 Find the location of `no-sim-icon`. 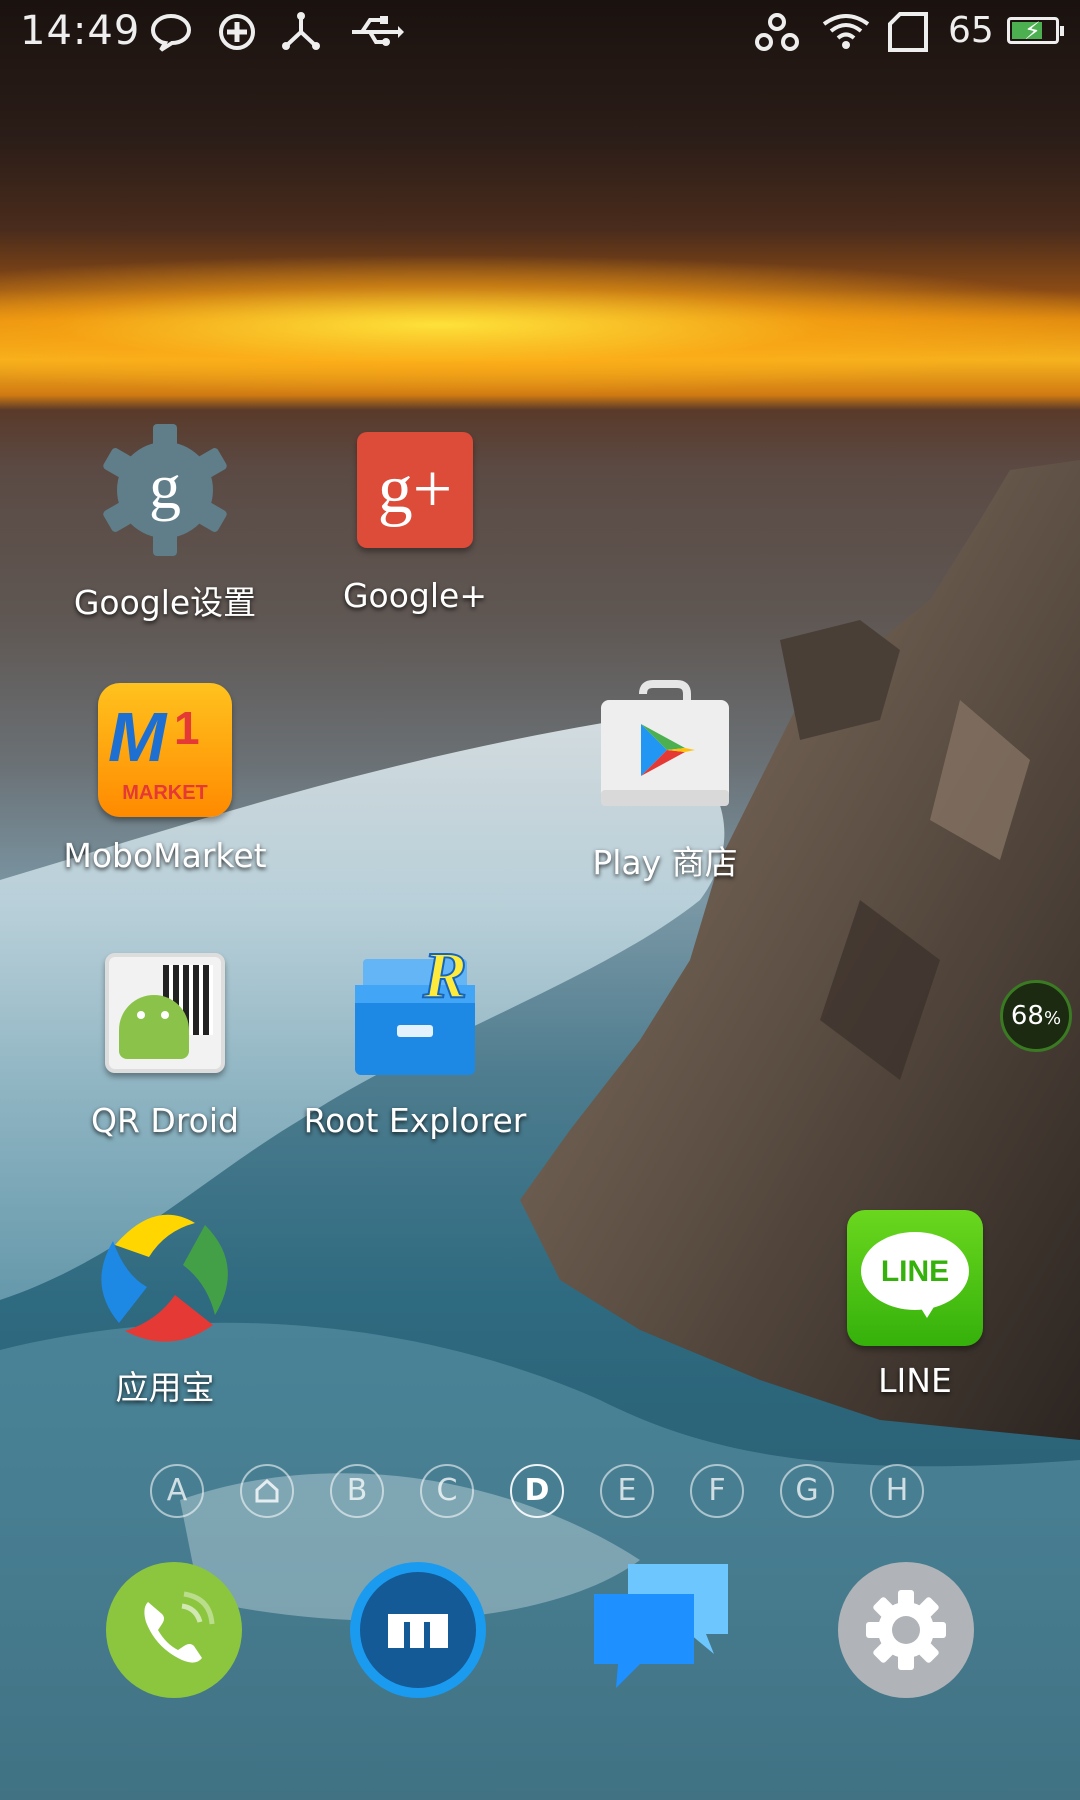

no-sim-icon is located at coordinates (908, 32).